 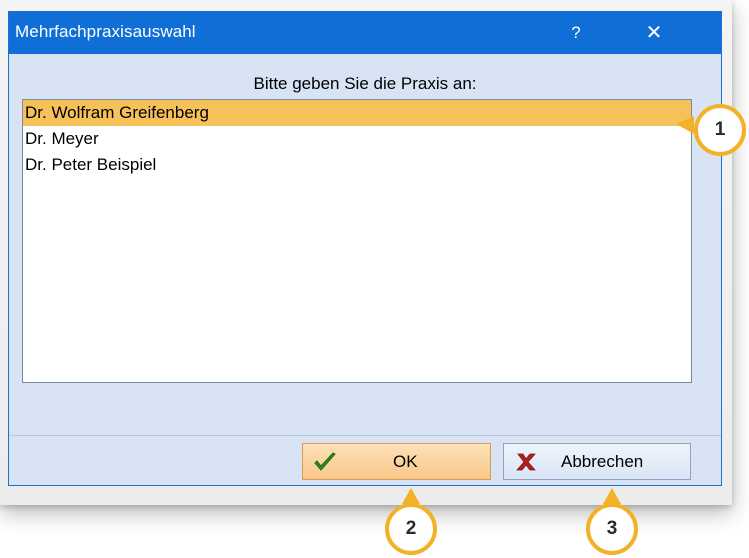 I want to click on ok-button: OK, so click(x=396, y=461).